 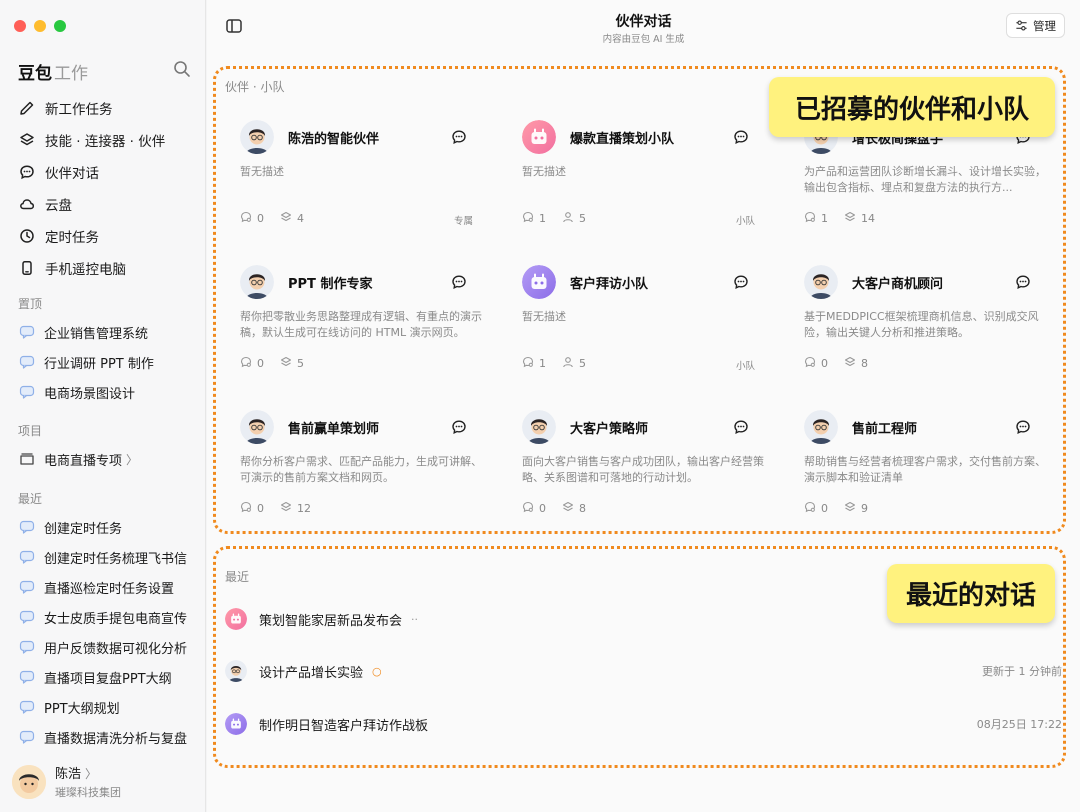 What do you see at coordinates (66, 781) in the screenshot?
I see `user-profile: 陈浩〉 璀璨科技集团` at bounding box center [66, 781].